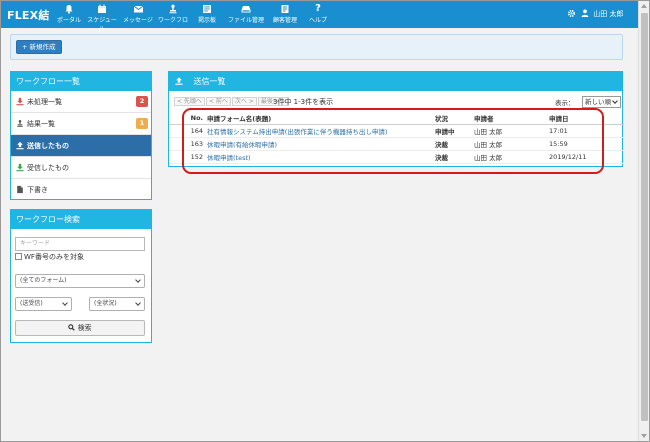 This screenshot has width=650, height=442. Describe the element at coordinates (285, 9) in the screenshot. I see `customer-icon` at that location.